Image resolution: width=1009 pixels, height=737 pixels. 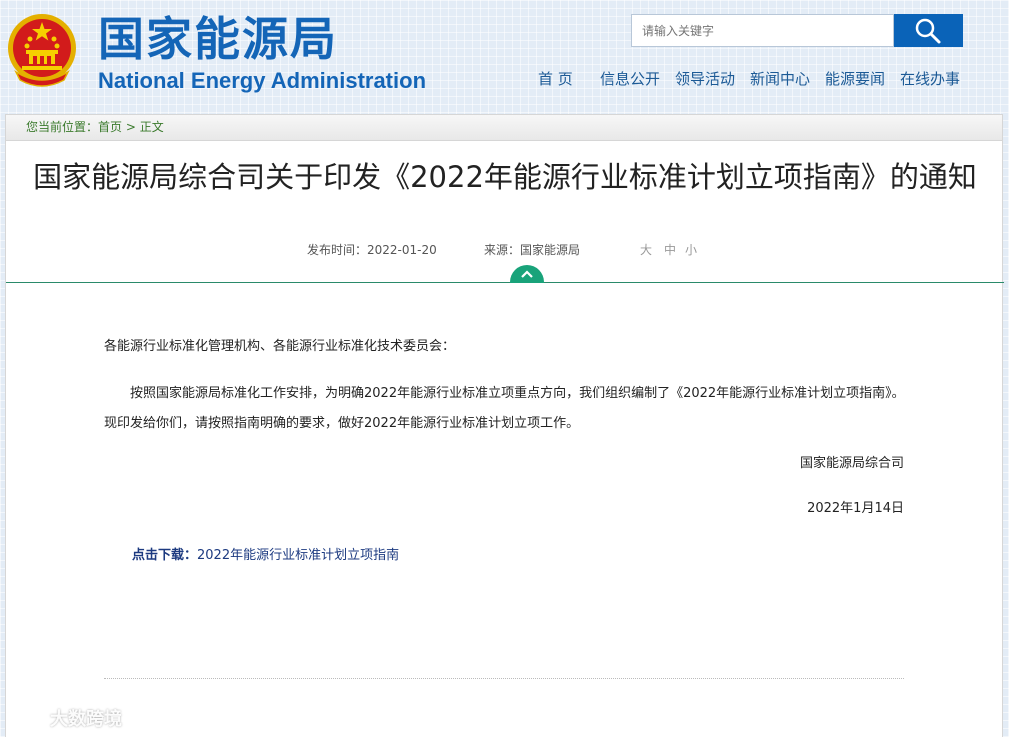 I want to click on nav-item-online-services: 在线办事, so click(x=930, y=79).